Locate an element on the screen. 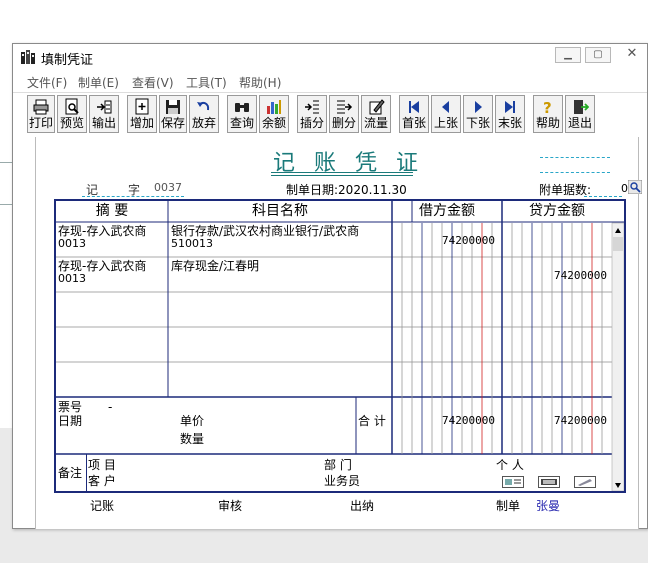 This screenshot has height=563, width=648. delete-line-button: 删分 is located at coordinates (344, 114).